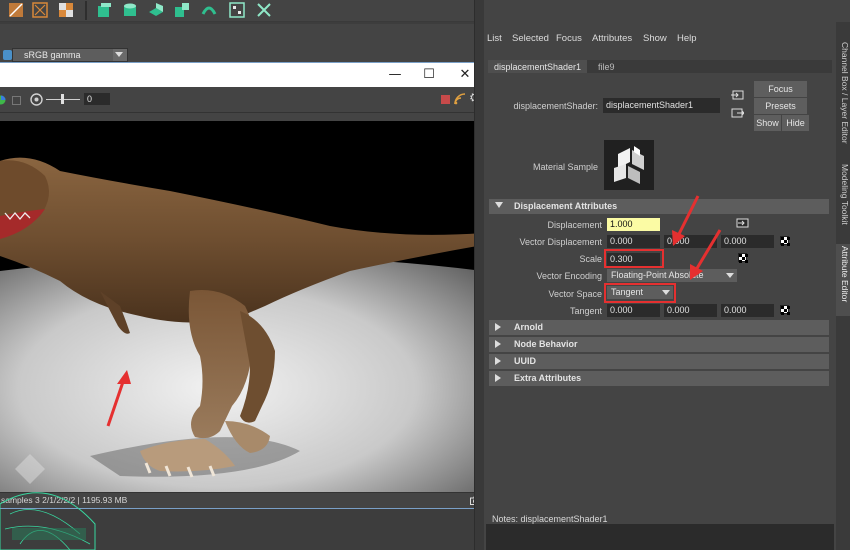 This screenshot has width=850, height=550. What do you see at coordinates (585, 311) in the screenshot?
I see `tangent-label: Tangent` at bounding box center [585, 311].